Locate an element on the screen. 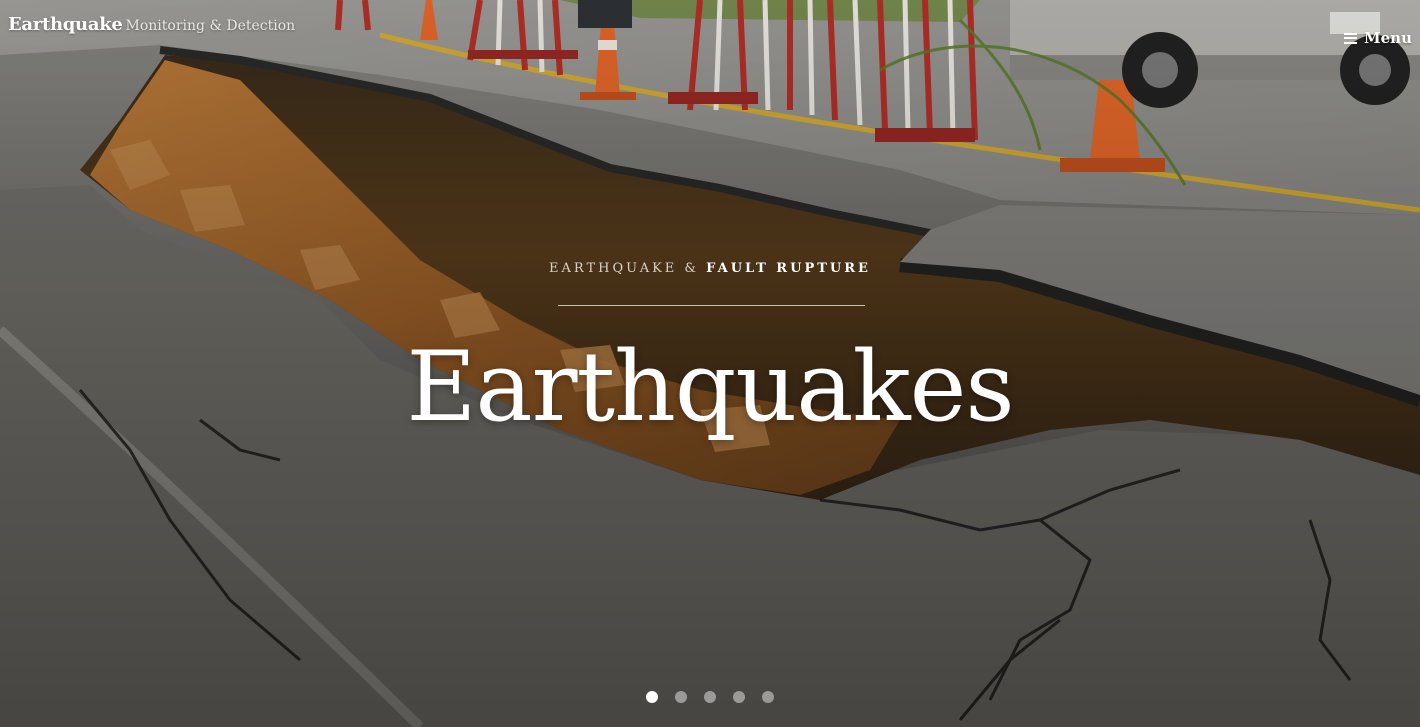  menu-button: Menu is located at coordinates (1378, 38).